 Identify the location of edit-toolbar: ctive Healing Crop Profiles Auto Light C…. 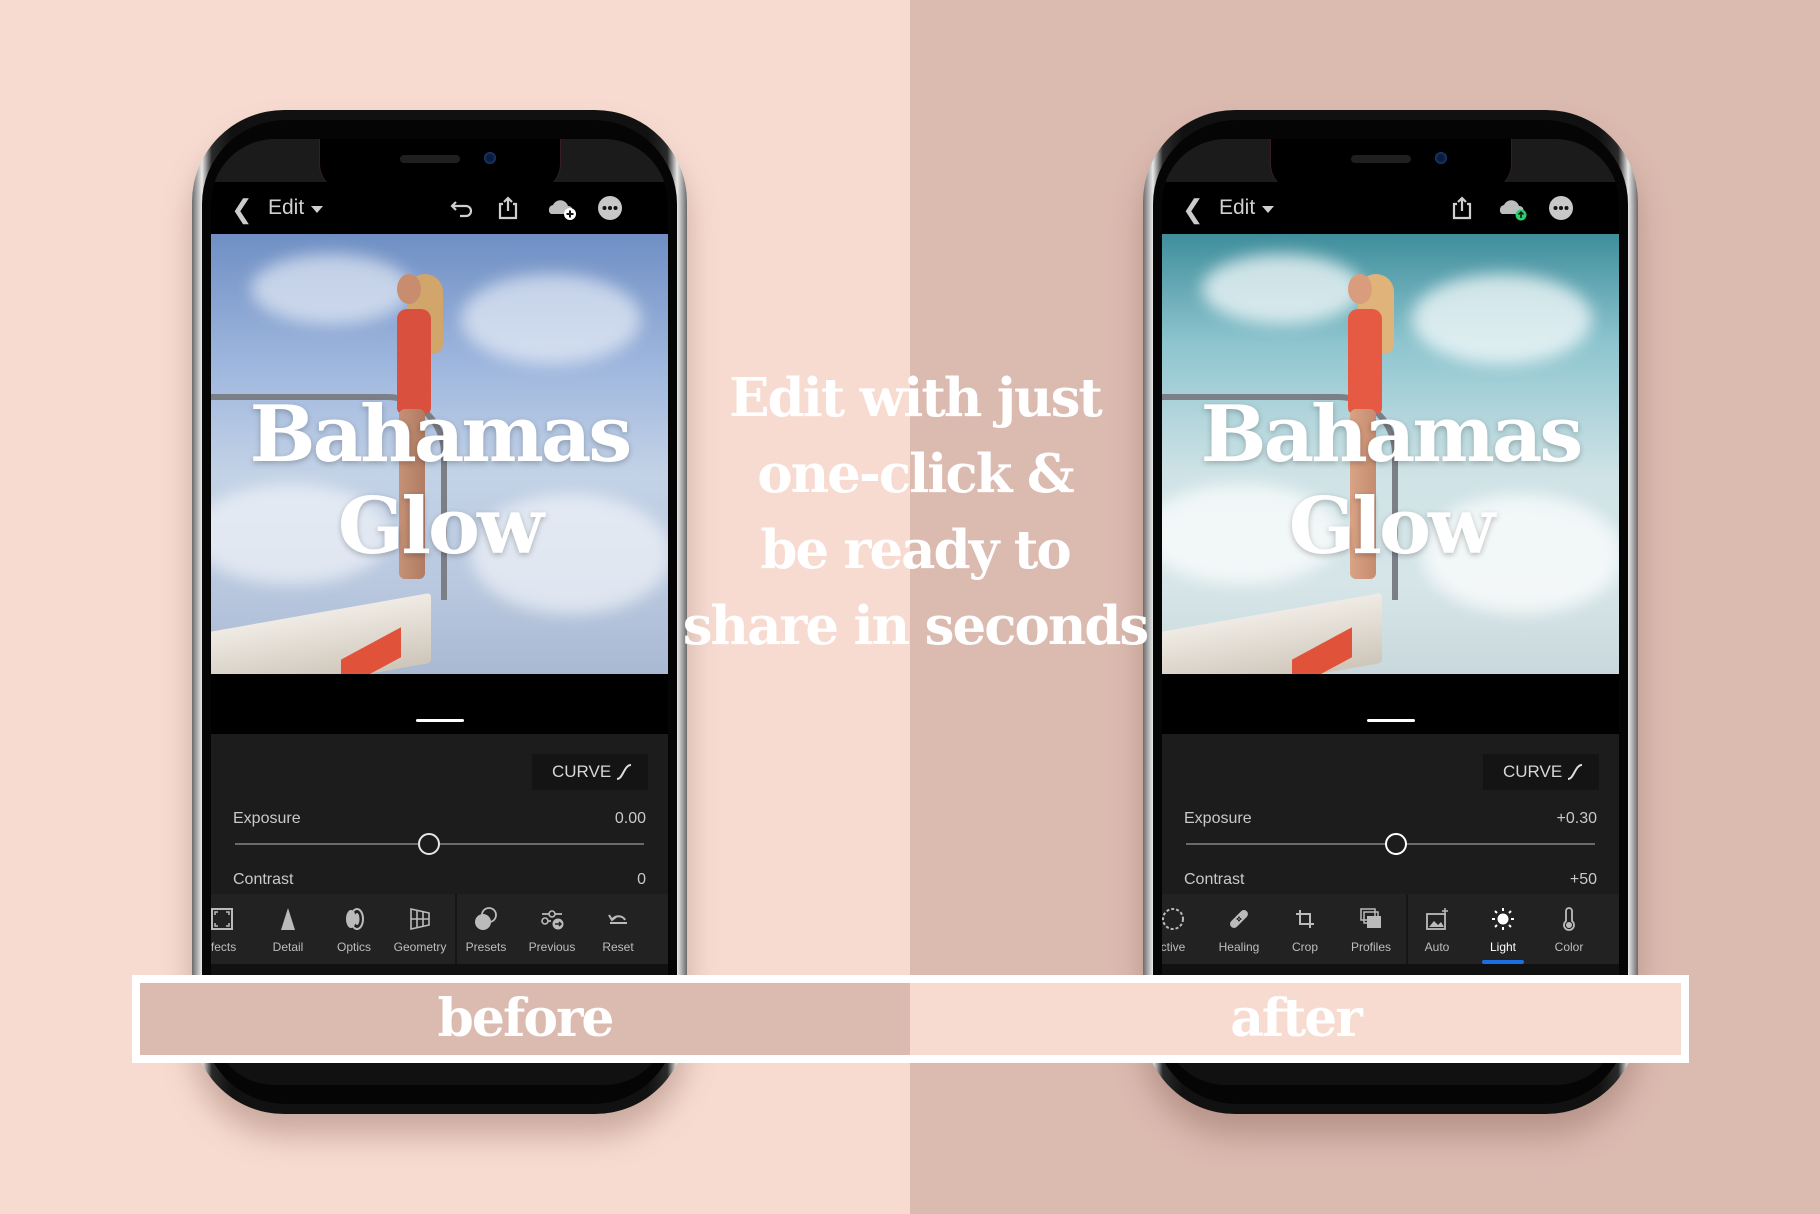
(1390, 929).